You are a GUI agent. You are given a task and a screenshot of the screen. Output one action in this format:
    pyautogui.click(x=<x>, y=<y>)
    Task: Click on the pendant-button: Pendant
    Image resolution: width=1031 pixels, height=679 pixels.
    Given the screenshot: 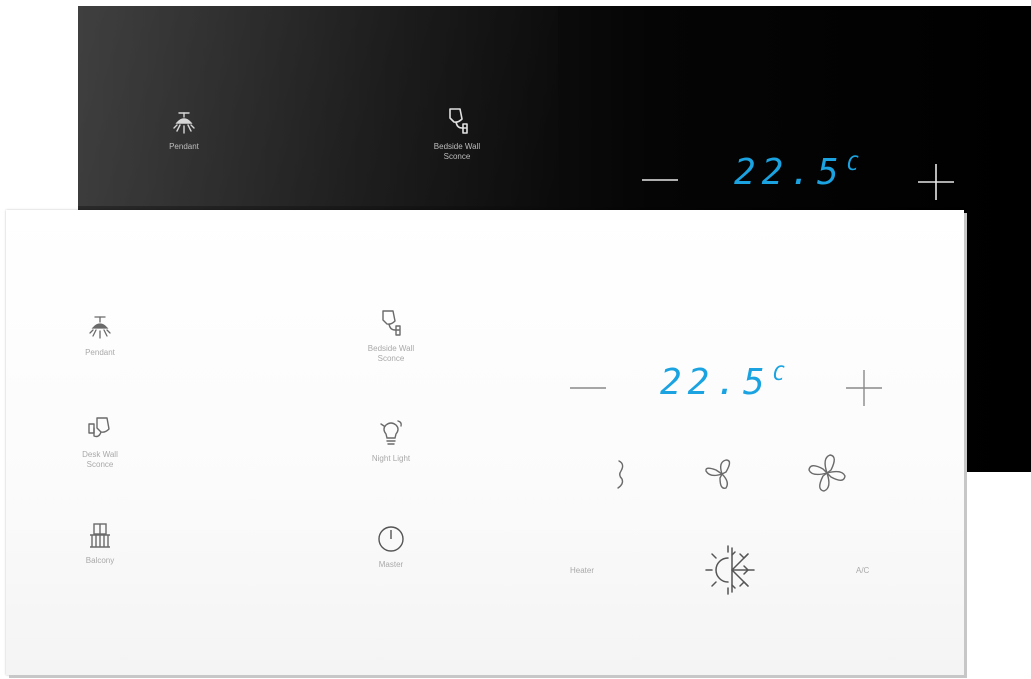 What is the action you would take?
    pyautogui.click(x=100, y=336)
    